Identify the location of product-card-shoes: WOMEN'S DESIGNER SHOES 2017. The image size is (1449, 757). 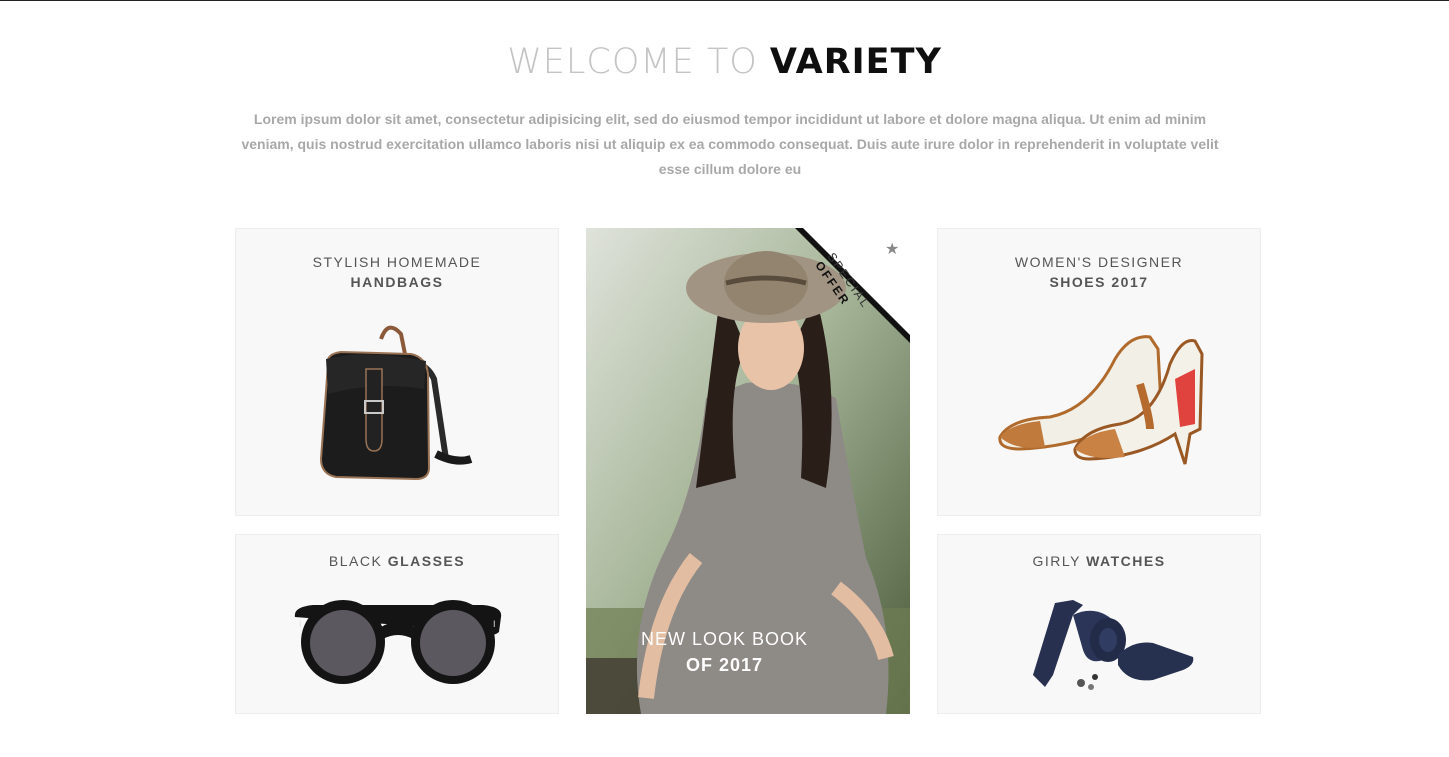
(1099, 372).